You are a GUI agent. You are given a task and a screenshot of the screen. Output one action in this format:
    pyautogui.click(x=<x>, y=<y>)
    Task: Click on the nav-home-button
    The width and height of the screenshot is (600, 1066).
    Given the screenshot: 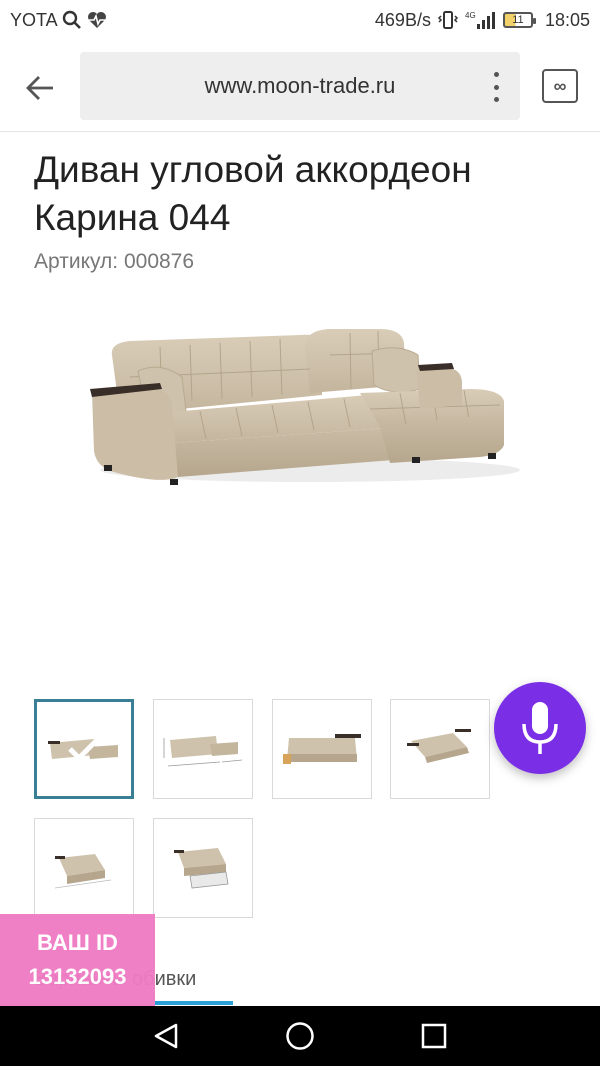 What is the action you would take?
    pyautogui.click(x=300, y=1036)
    